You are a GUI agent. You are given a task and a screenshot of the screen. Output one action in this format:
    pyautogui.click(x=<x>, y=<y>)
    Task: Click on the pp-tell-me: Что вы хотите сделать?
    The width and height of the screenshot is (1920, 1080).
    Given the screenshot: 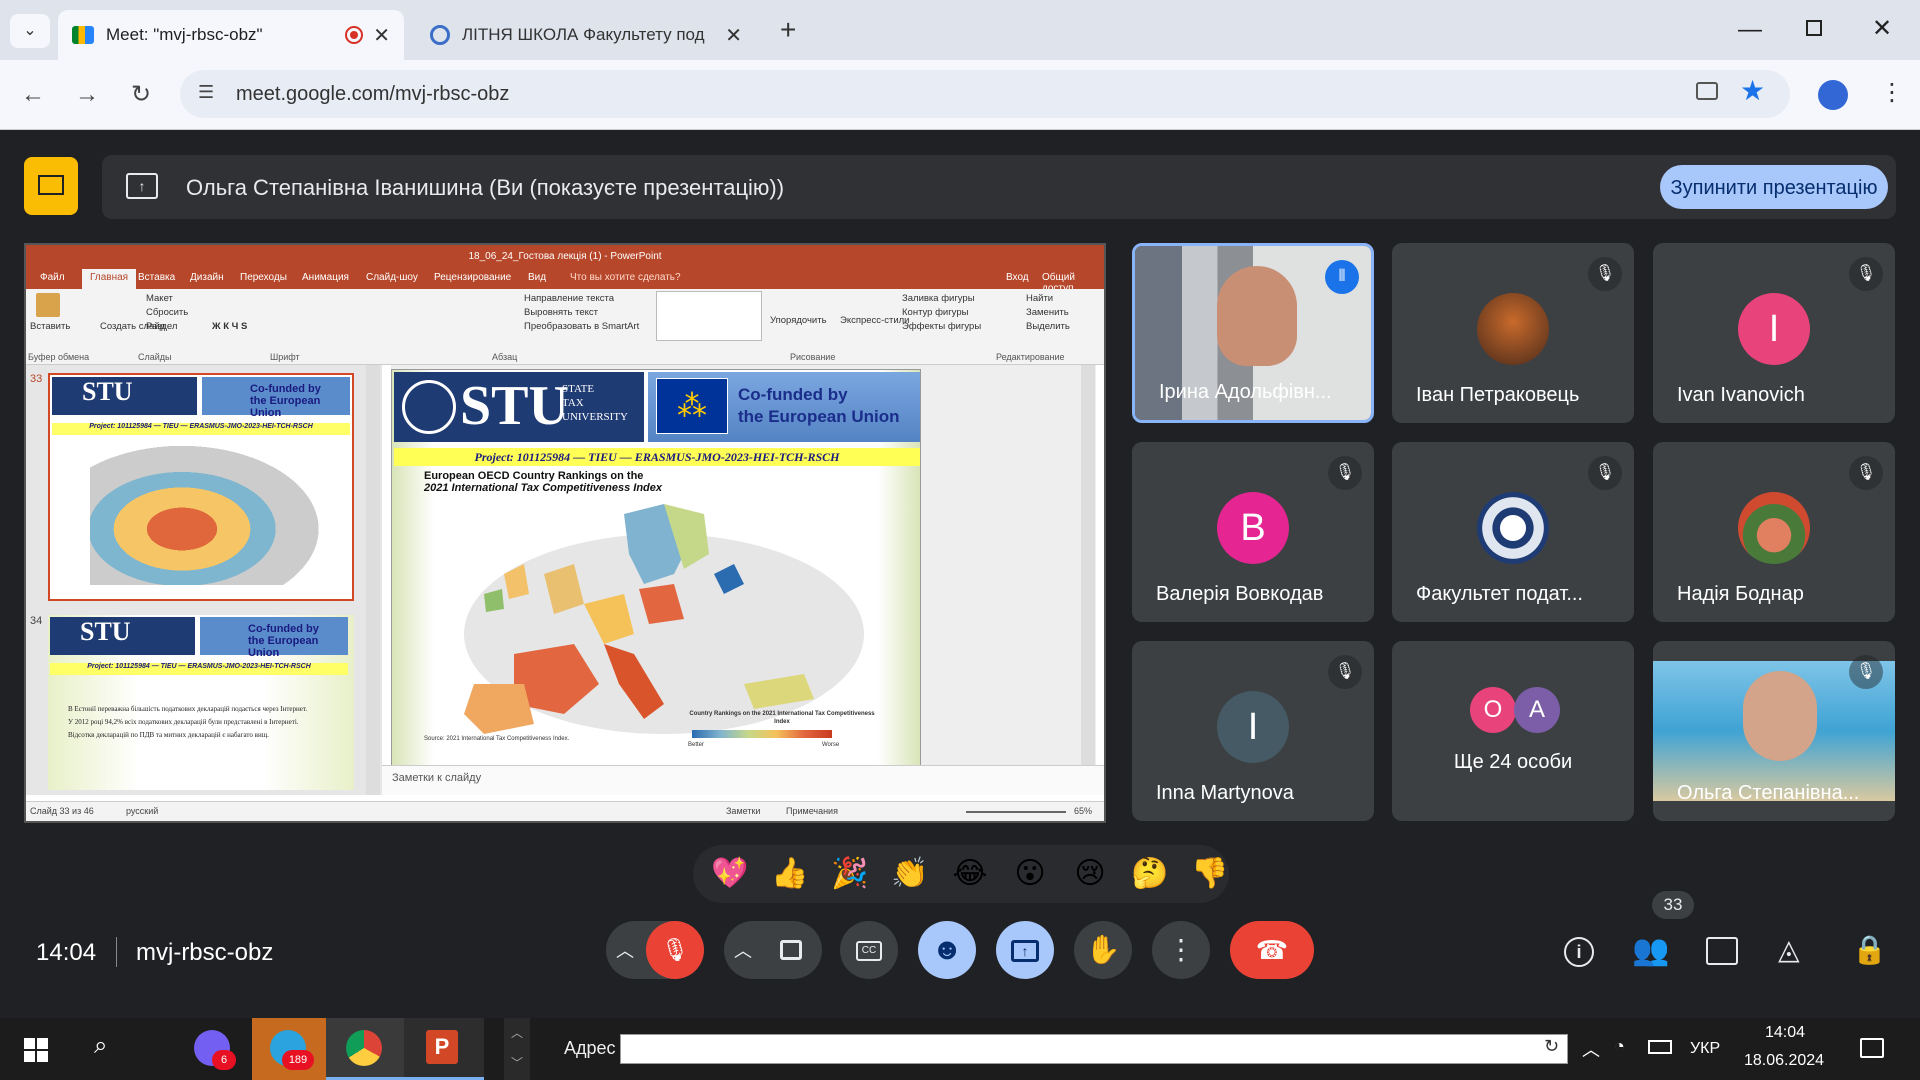 What is the action you would take?
    pyautogui.click(x=625, y=277)
    